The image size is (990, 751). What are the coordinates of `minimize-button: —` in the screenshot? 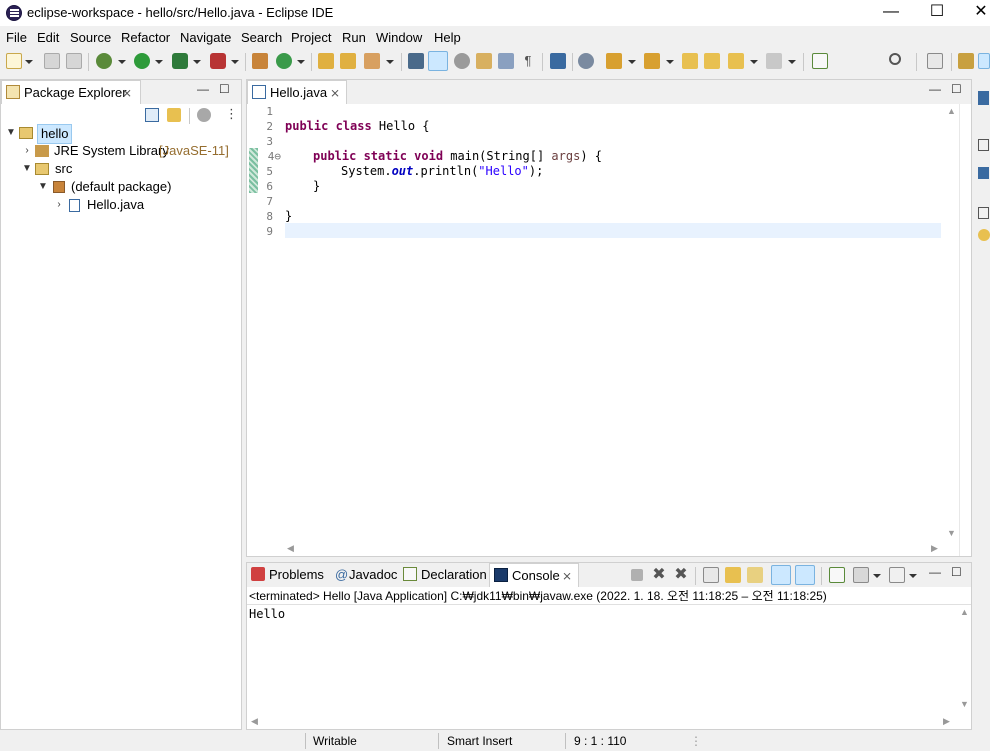 It's located at (891, 13).